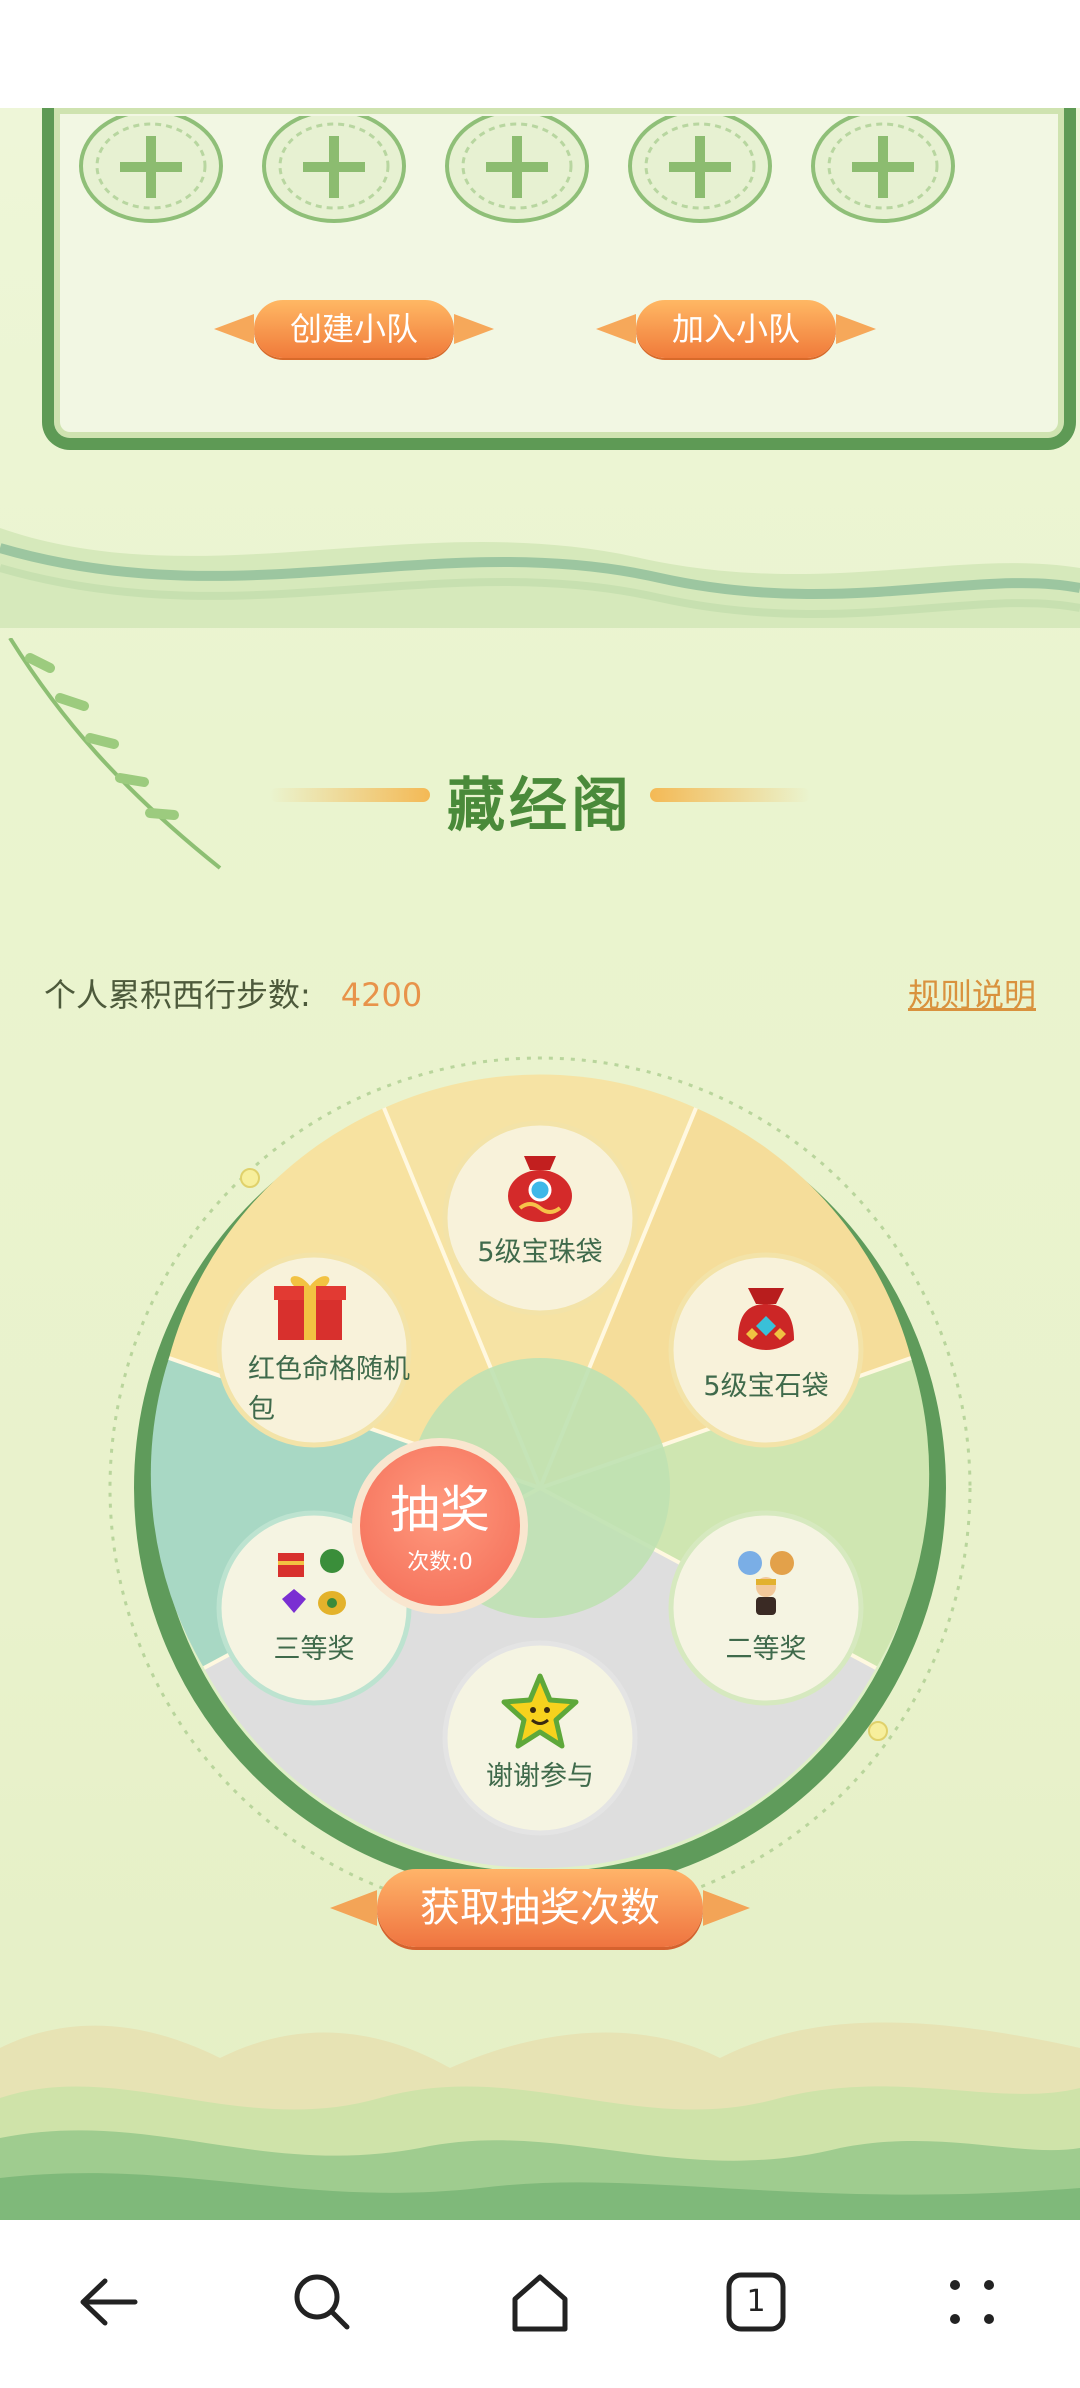  What do you see at coordinates (730, 795) in the screenshot?
I see `title-flame-right` at bounding box center [730, 795].